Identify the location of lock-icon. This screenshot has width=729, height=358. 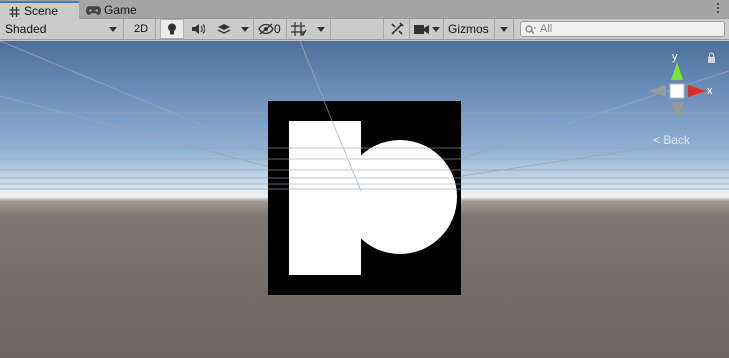
(711, 57).